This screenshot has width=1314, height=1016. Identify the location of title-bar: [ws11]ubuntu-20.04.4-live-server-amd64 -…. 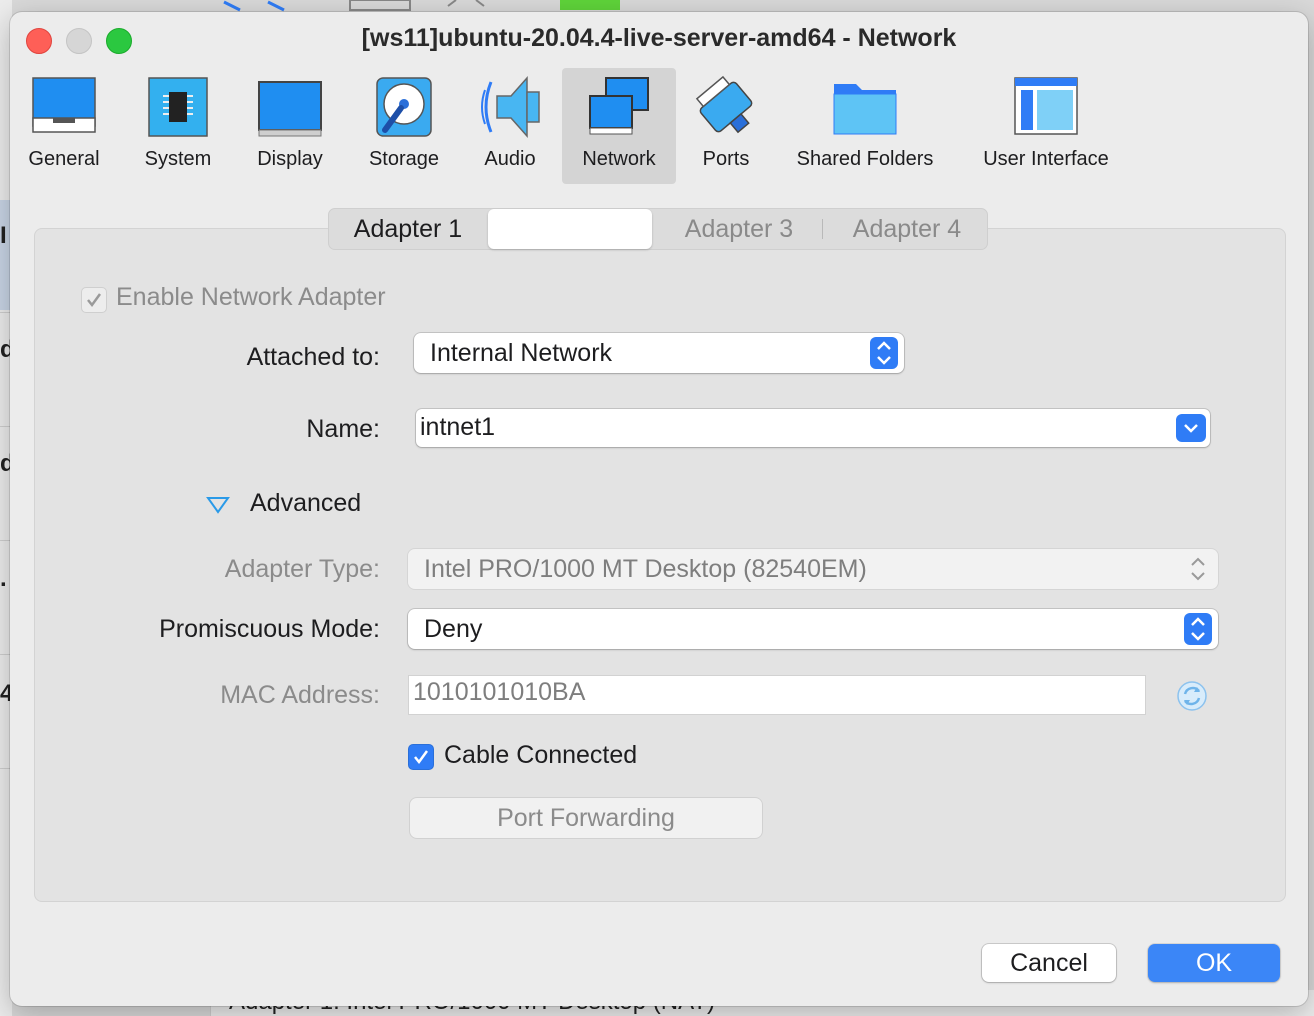
(659, 40).